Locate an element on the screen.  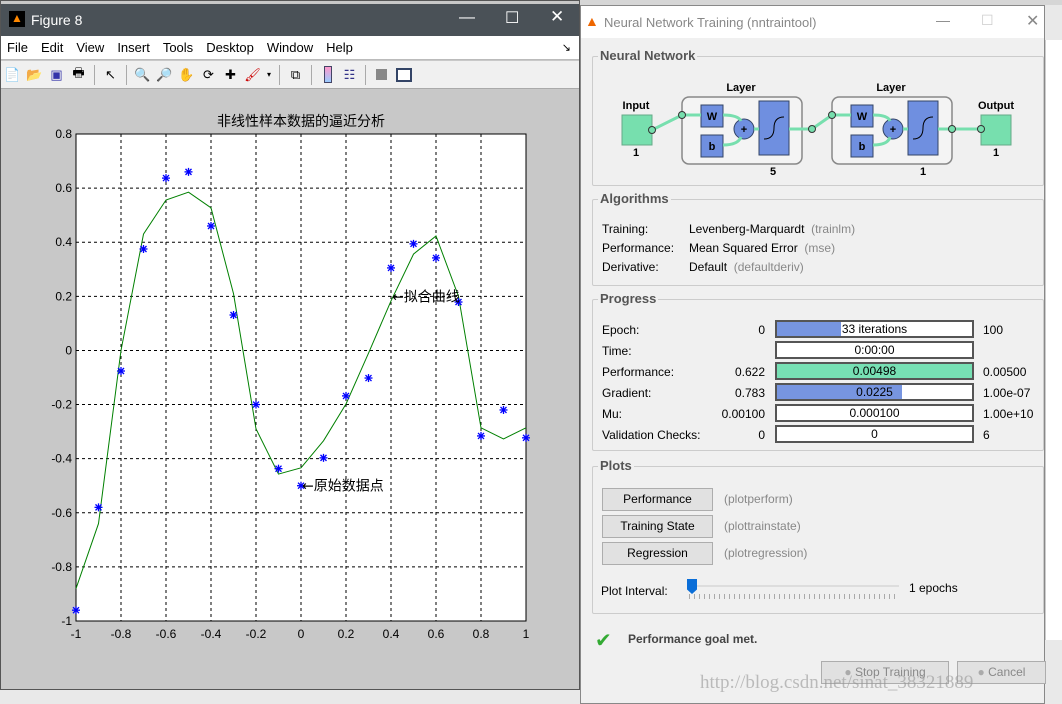
progress-value: 33 iterations is located at coordinates (874, 329).